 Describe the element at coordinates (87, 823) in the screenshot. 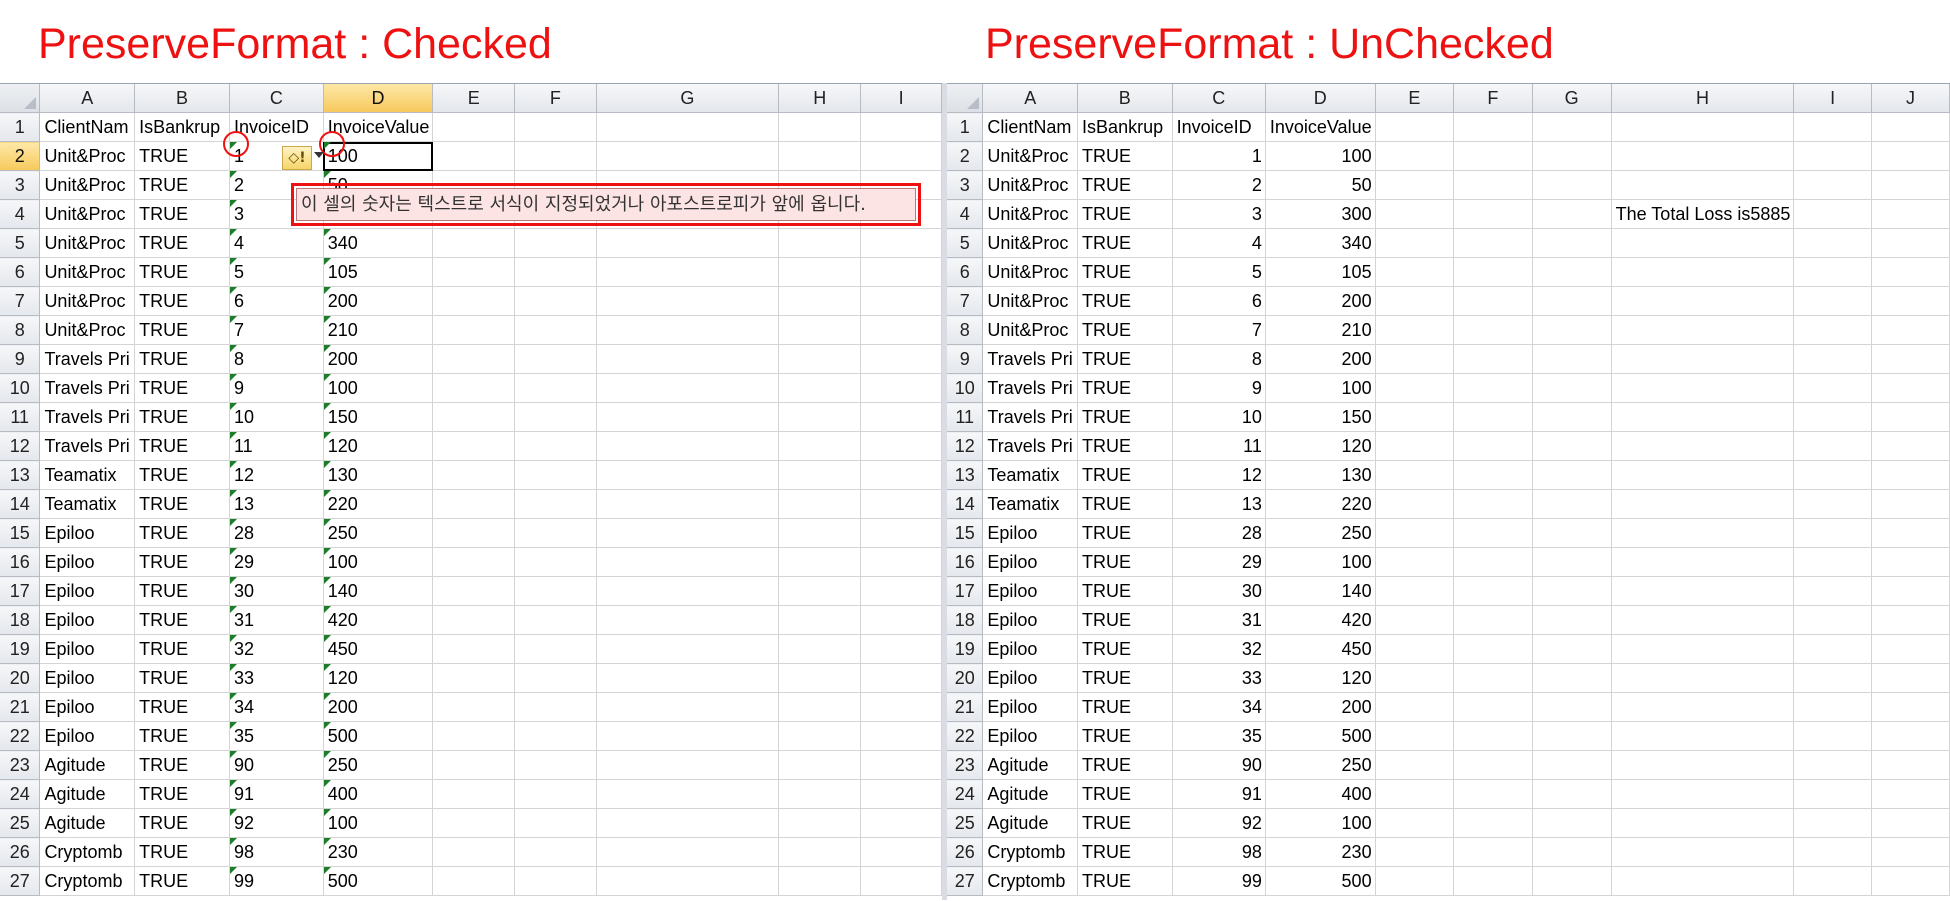

I see `cell-a25: Agitude` at that location.